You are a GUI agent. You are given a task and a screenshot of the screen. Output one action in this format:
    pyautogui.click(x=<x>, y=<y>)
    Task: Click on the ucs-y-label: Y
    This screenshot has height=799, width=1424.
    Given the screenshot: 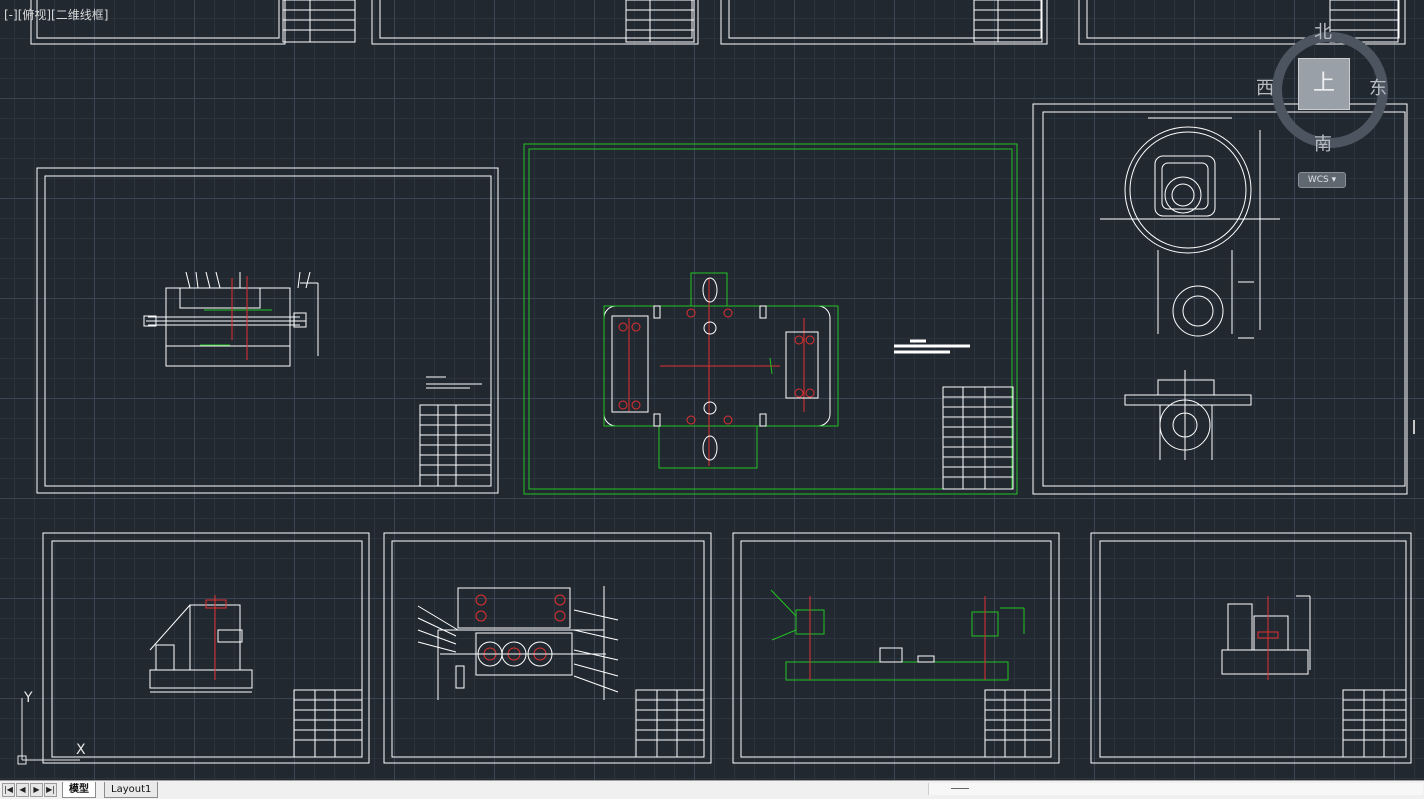 What is the action you would take?
    pyautogui.click(x=28, y=698)
    